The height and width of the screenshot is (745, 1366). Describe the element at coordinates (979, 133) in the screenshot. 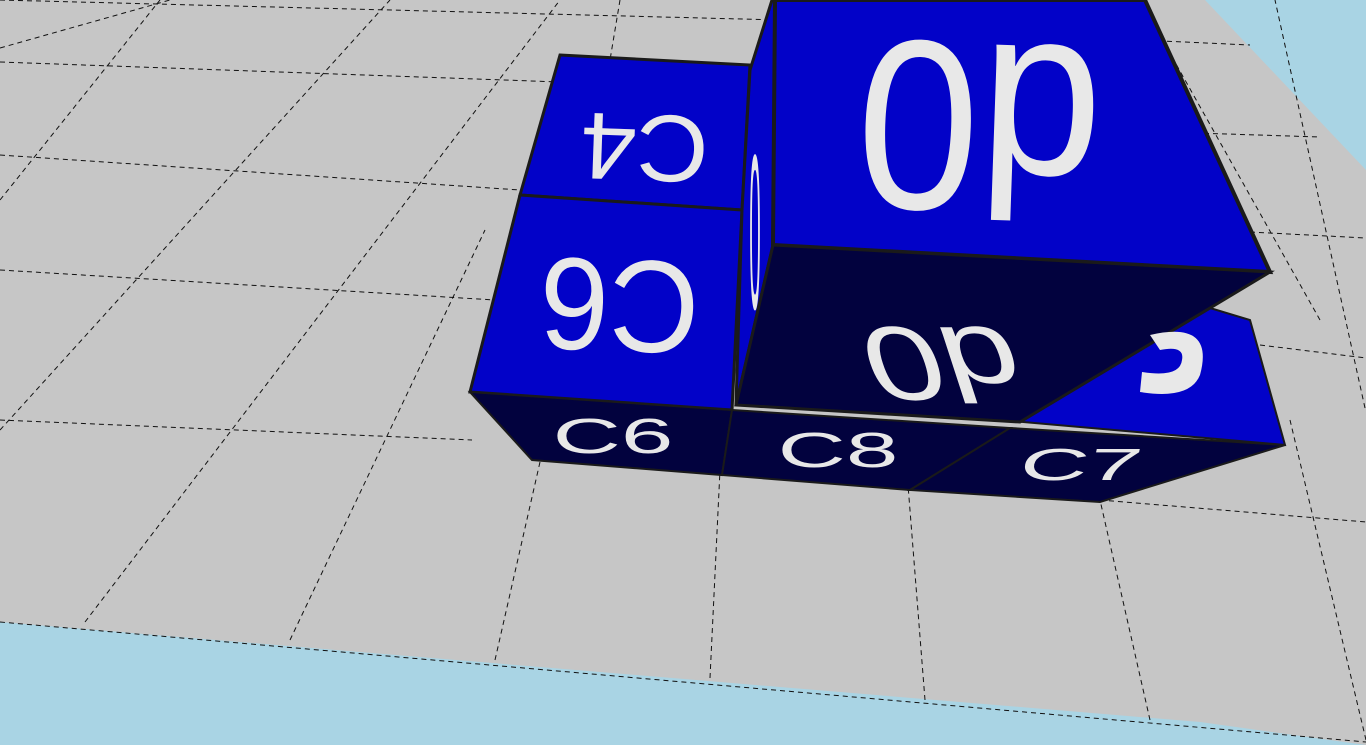

I see `cube-d0-top-label: d0` at that location.